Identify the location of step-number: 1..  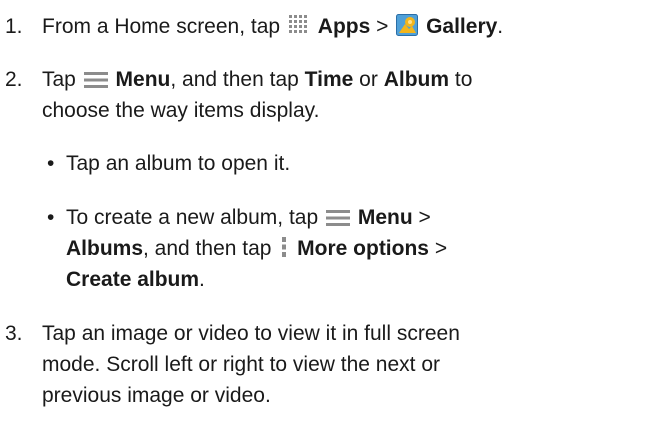
(14, 26).